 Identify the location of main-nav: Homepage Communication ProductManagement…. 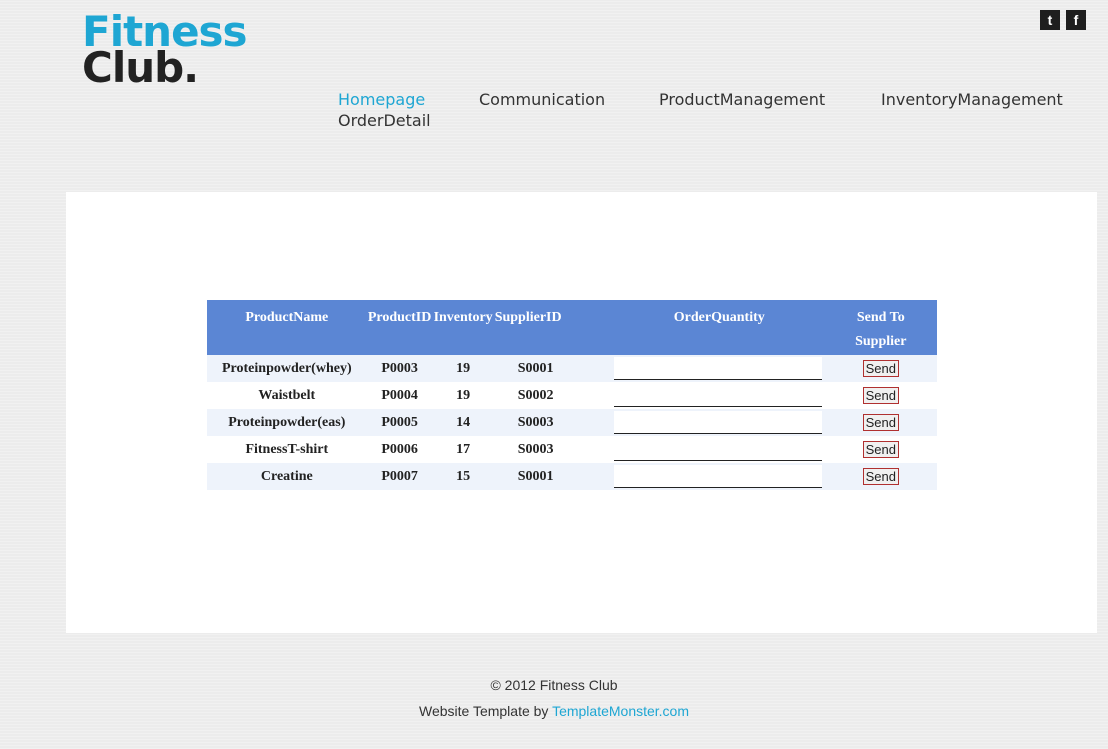
(708, 110).